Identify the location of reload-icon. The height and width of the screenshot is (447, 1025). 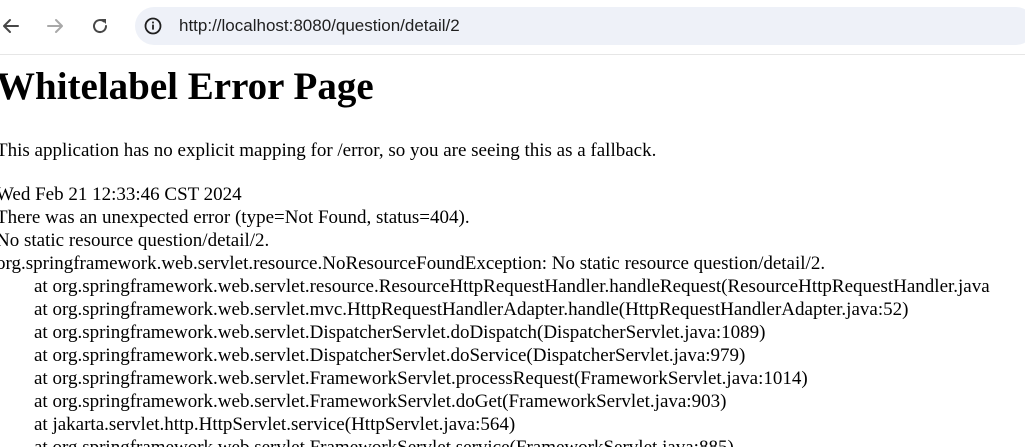
(100, 26).